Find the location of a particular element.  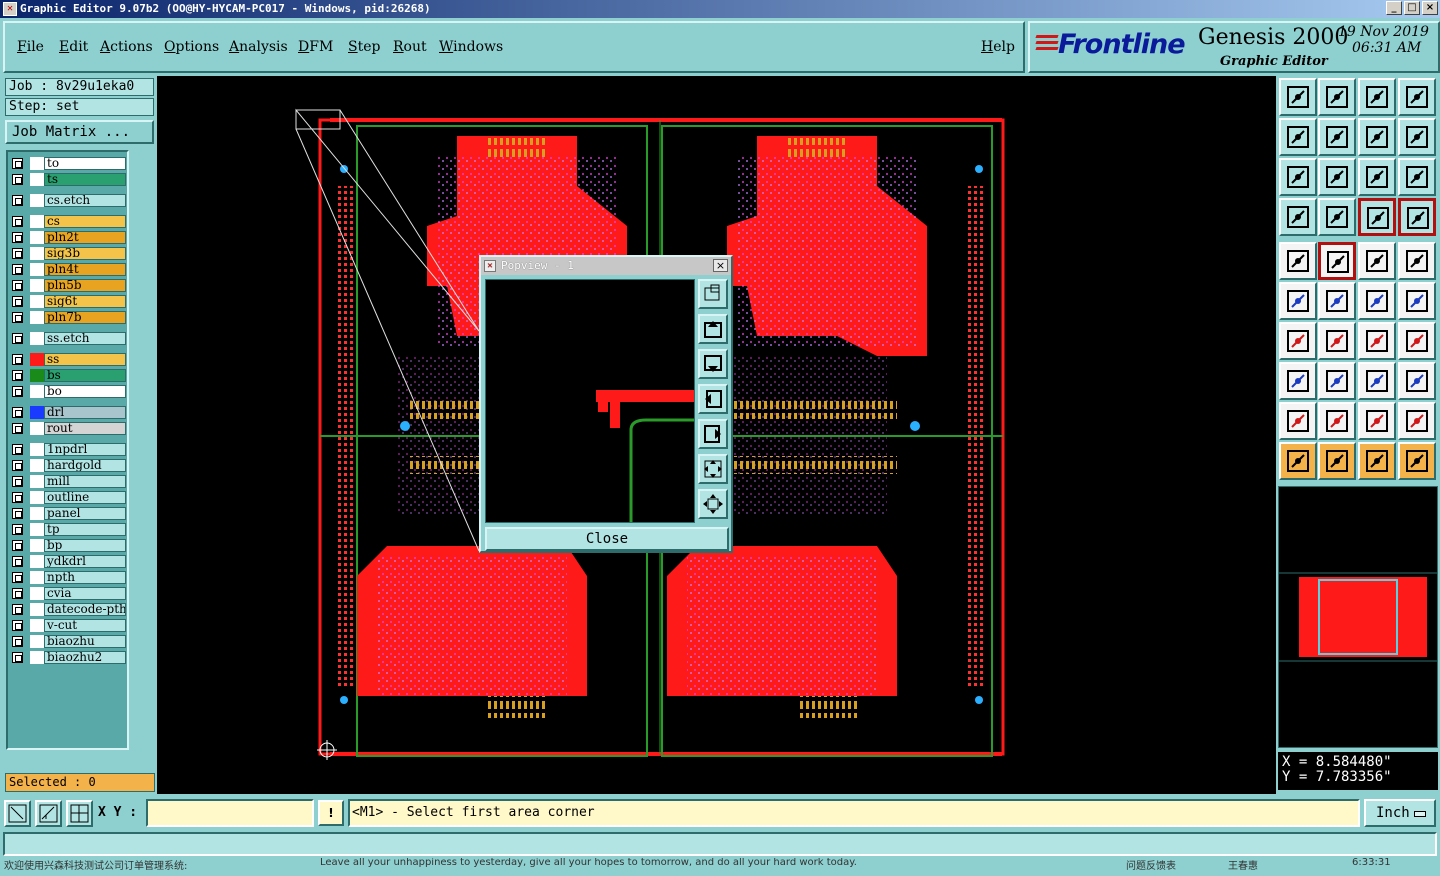

layer-row: pln5b is located at coordinates (68, 285).